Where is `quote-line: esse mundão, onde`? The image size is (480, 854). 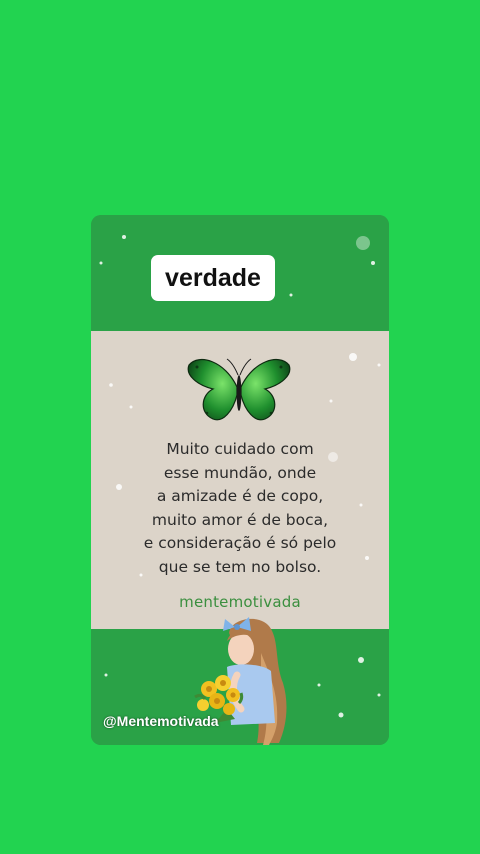
quote-line: esse mundão, onde is located at coordinates (240, 472).